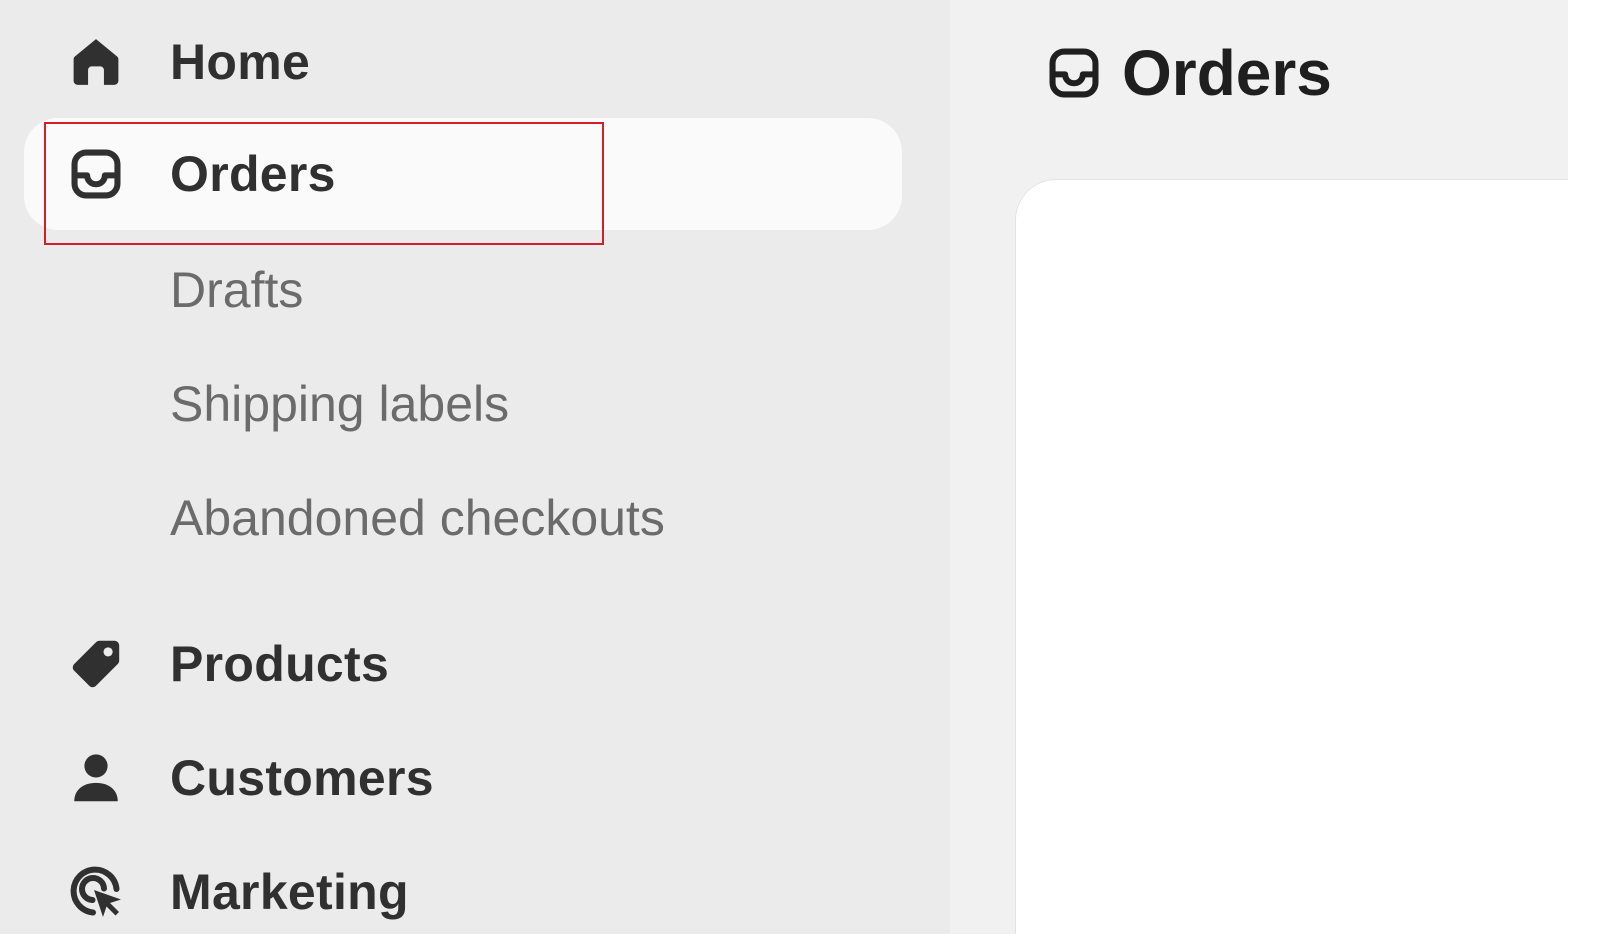  What do you see at coordinates (450, 778) in the screenshot?
I see `sidebar-item-customers: Customers` at bounding box center [450, 778].